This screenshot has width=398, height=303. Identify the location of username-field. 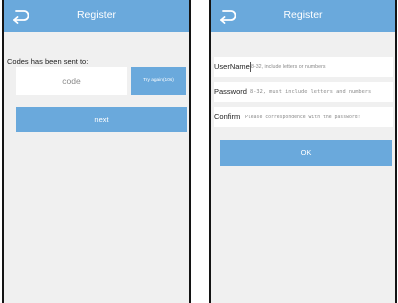
(321, 67).